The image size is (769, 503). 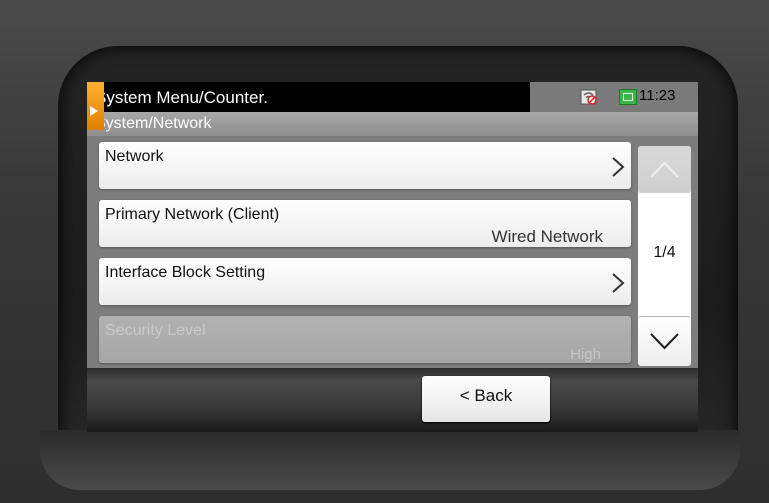 What do you see at coordinates (181, 97) in the screenshot?
I see `page-title: System Menu/Counter.` at bounding box center [181, 97].